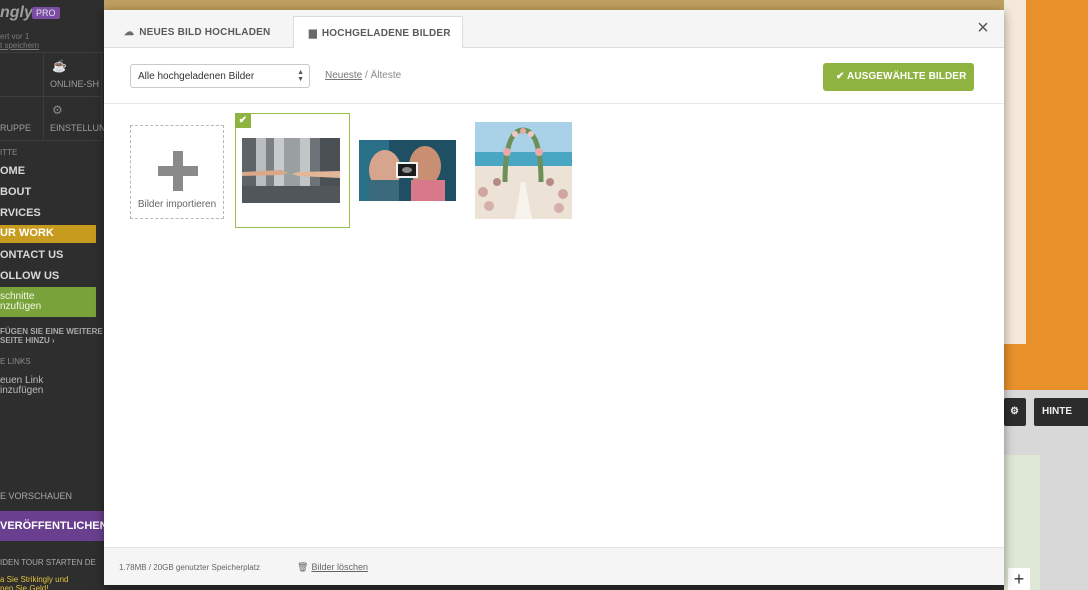 The height and width of the screenshot is (590, 1088). I want to click on sidebar-item-services: RVICES, so click(20, 213).